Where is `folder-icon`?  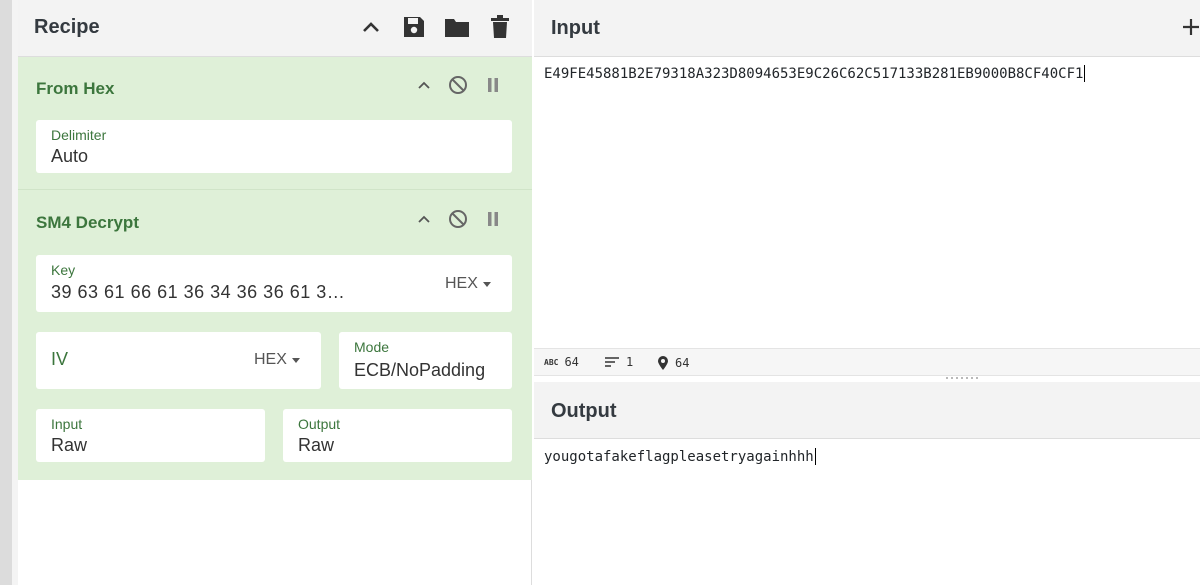 folder-icon is located at coordinates (457, 27).